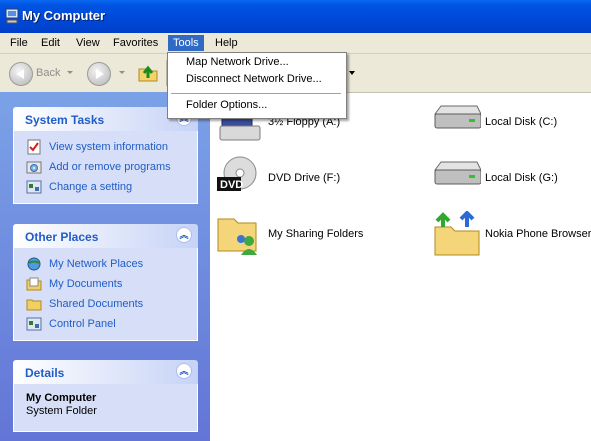 The height and width of the screenshot is (441, 591). Describe the element at coordinates (122, 72) in the screenshot. I see `forward-history-dropdown-icon` at that location.